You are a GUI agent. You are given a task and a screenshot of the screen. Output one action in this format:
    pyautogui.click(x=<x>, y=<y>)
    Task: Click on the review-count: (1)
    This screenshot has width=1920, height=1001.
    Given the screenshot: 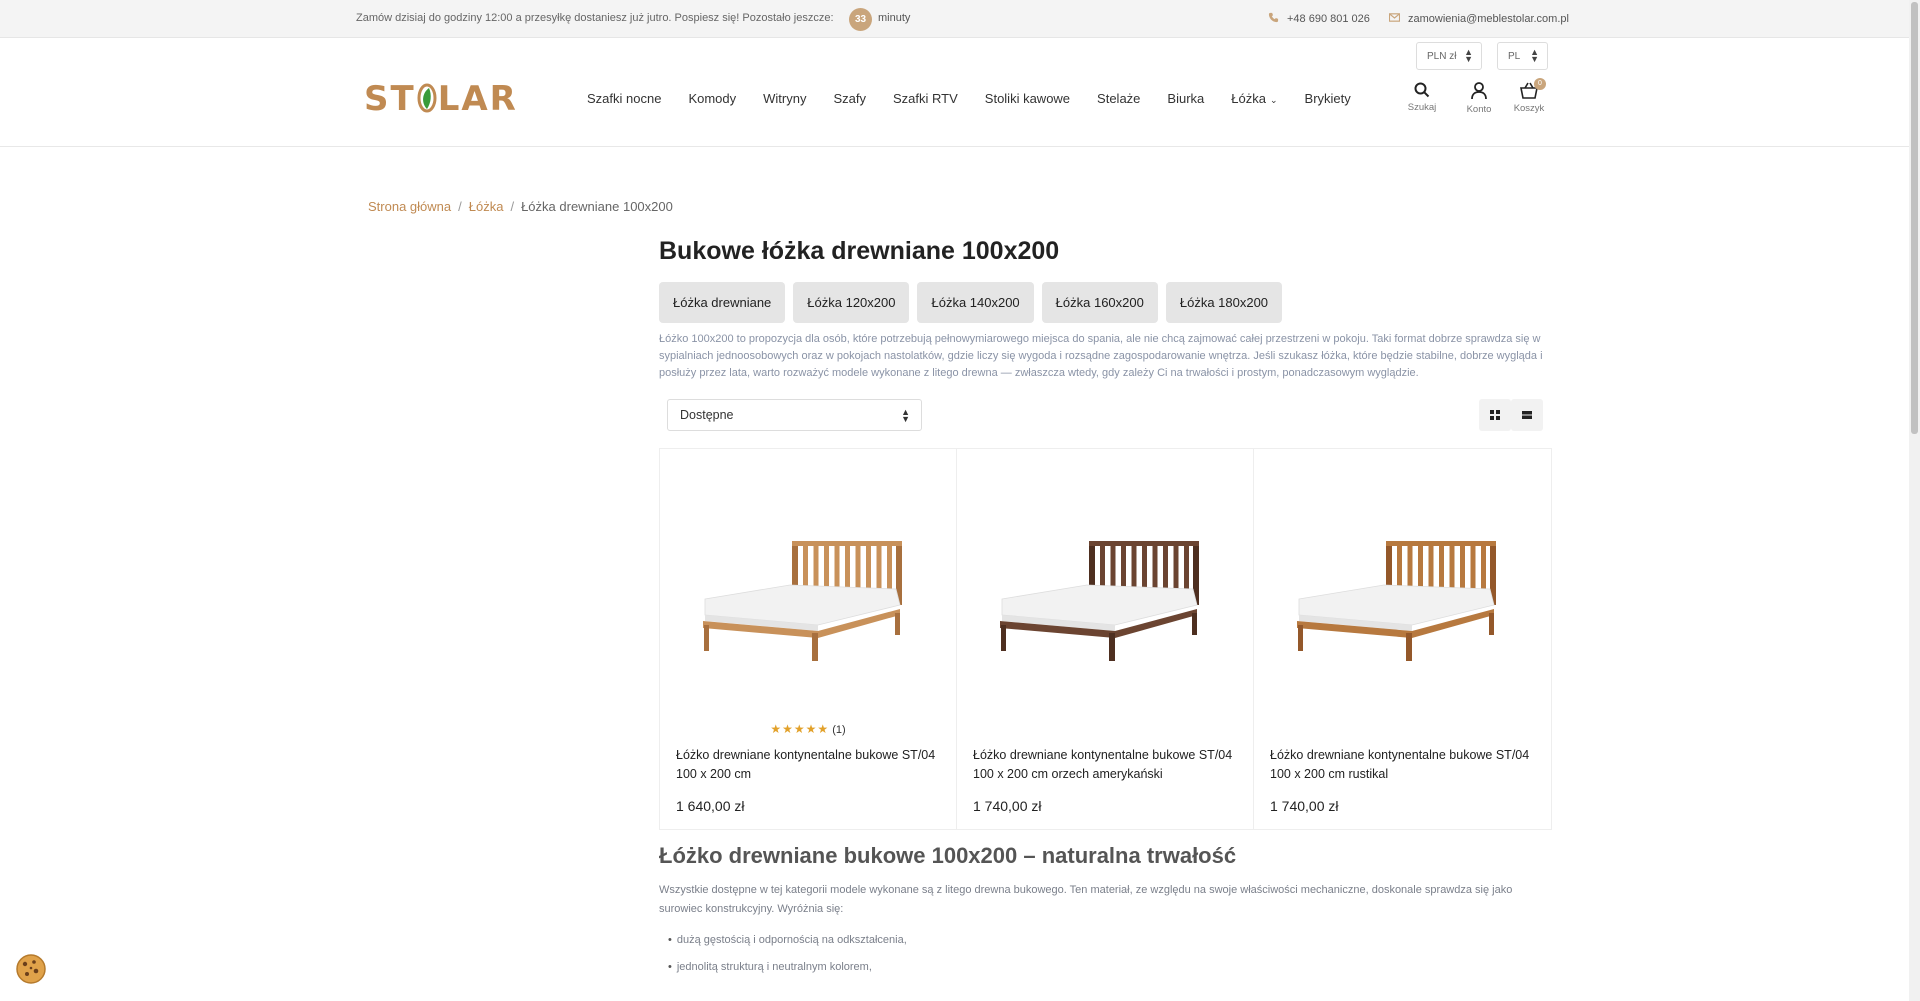 What is the action you would take?
    pyautogui.click(x=838, y=730)
    